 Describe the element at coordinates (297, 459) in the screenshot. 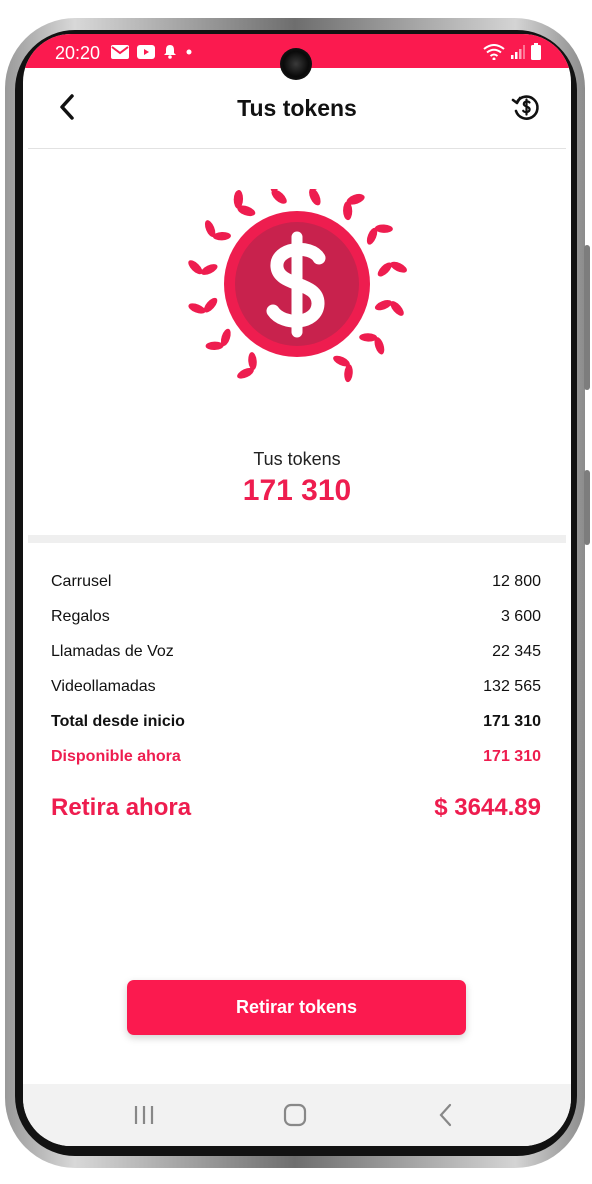

I see `tokens-label: Tus tokens` at that location.